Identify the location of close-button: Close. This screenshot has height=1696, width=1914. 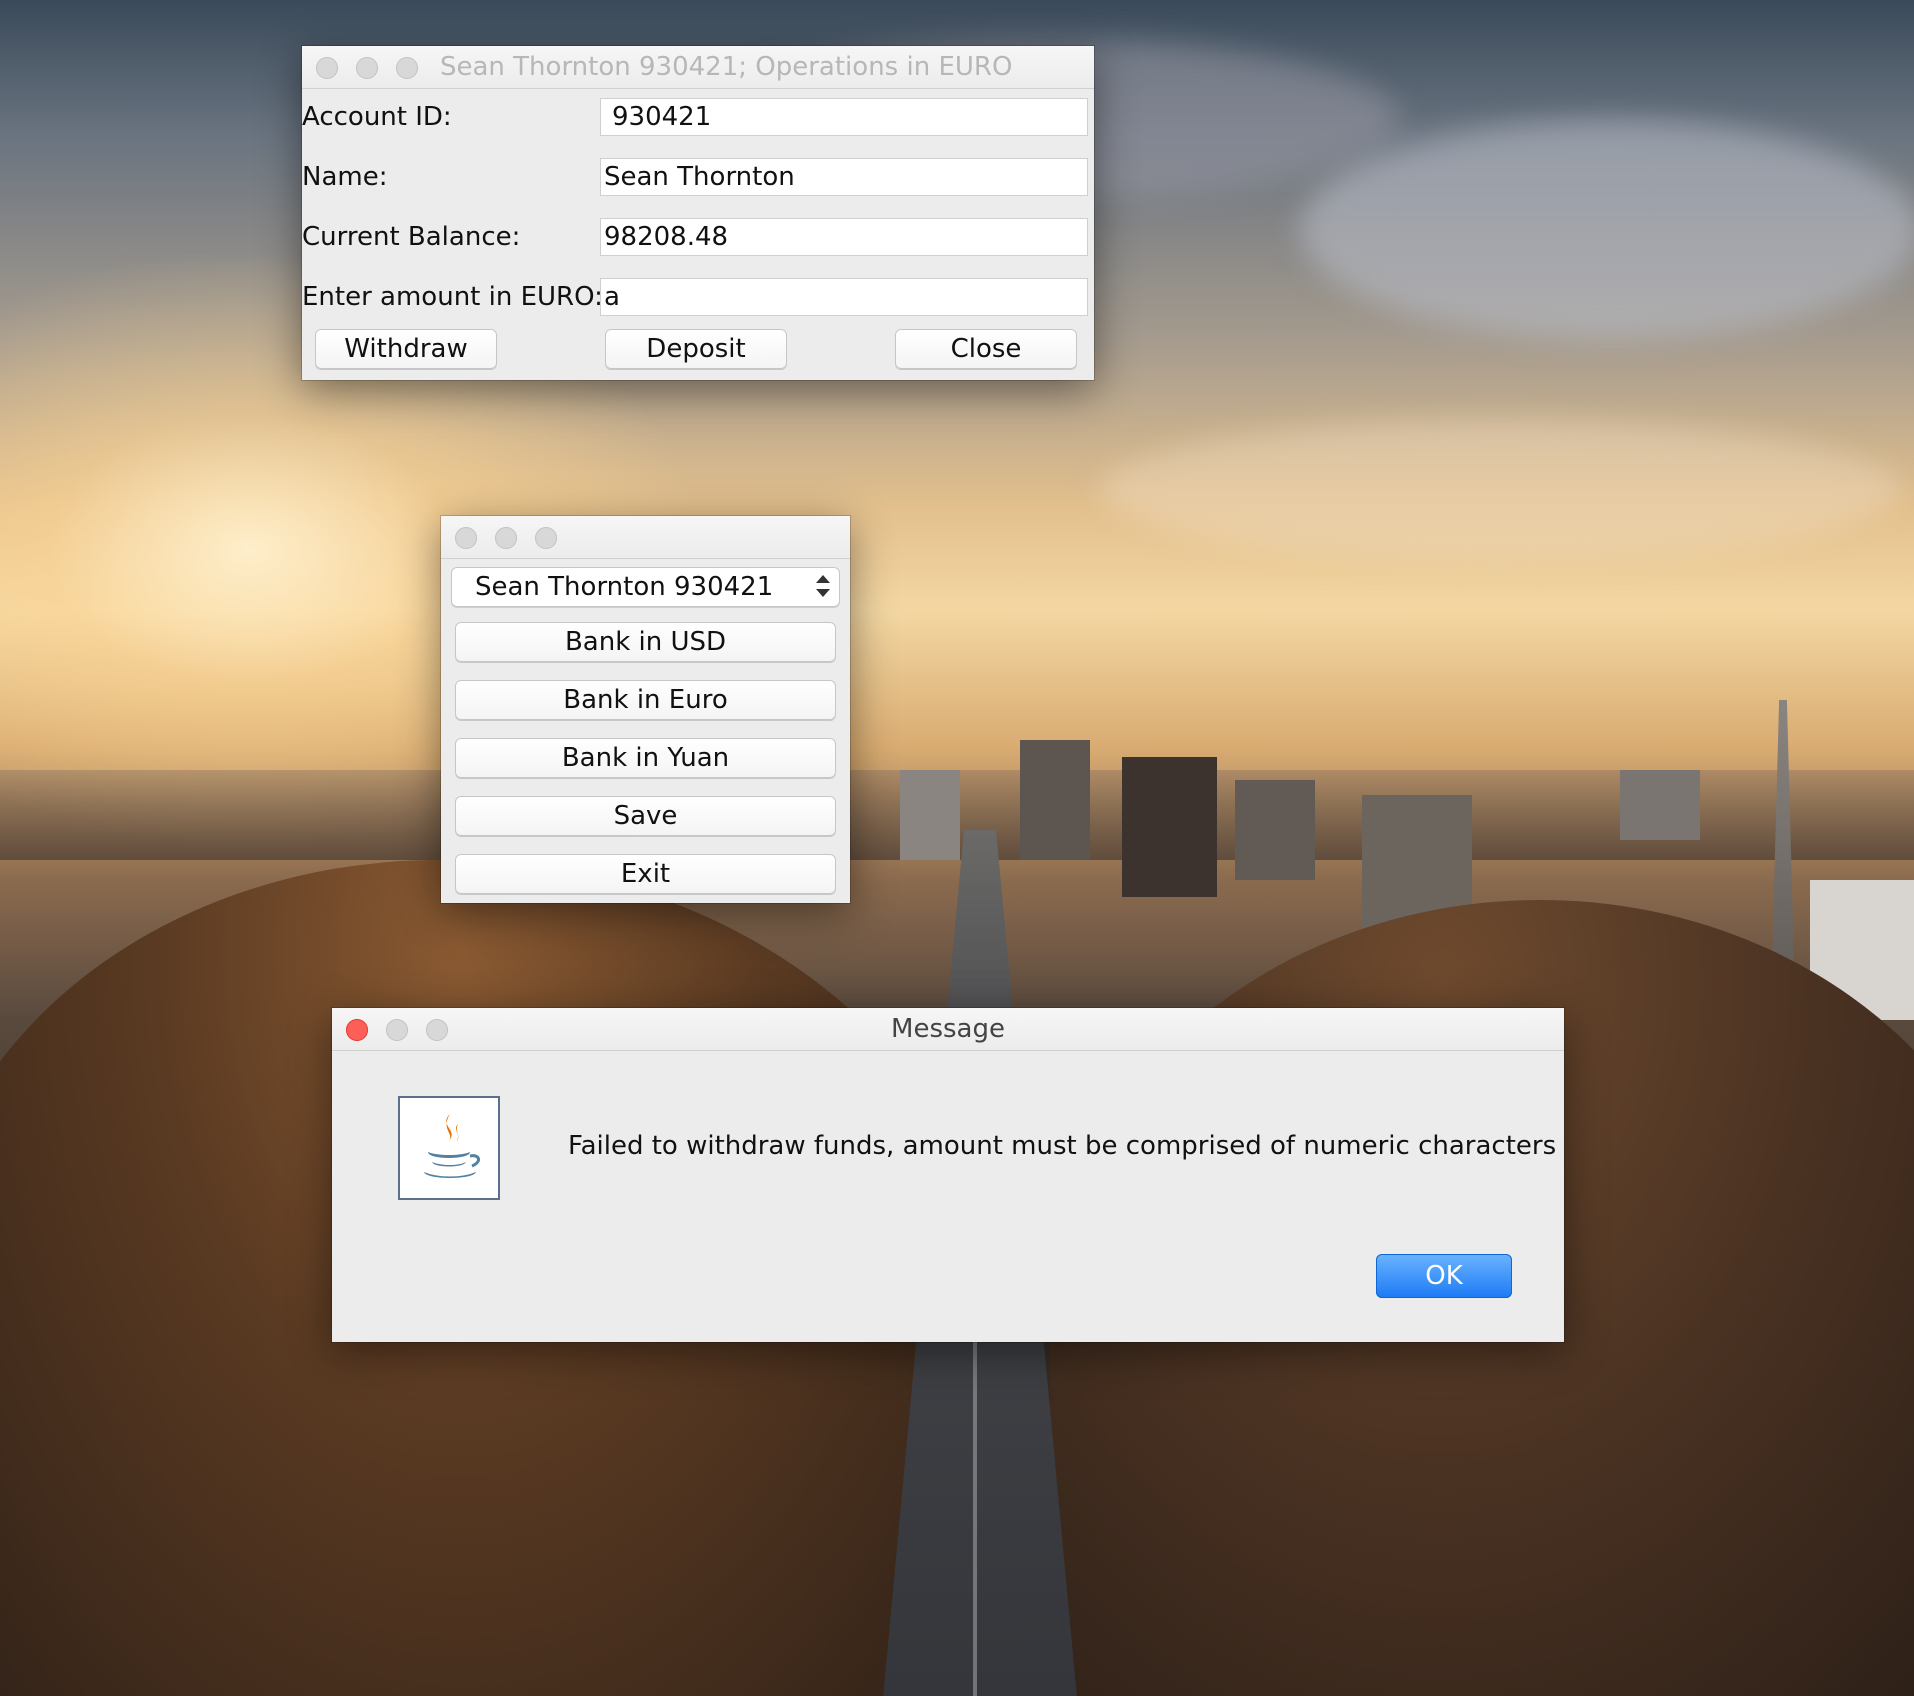
(986, 349).